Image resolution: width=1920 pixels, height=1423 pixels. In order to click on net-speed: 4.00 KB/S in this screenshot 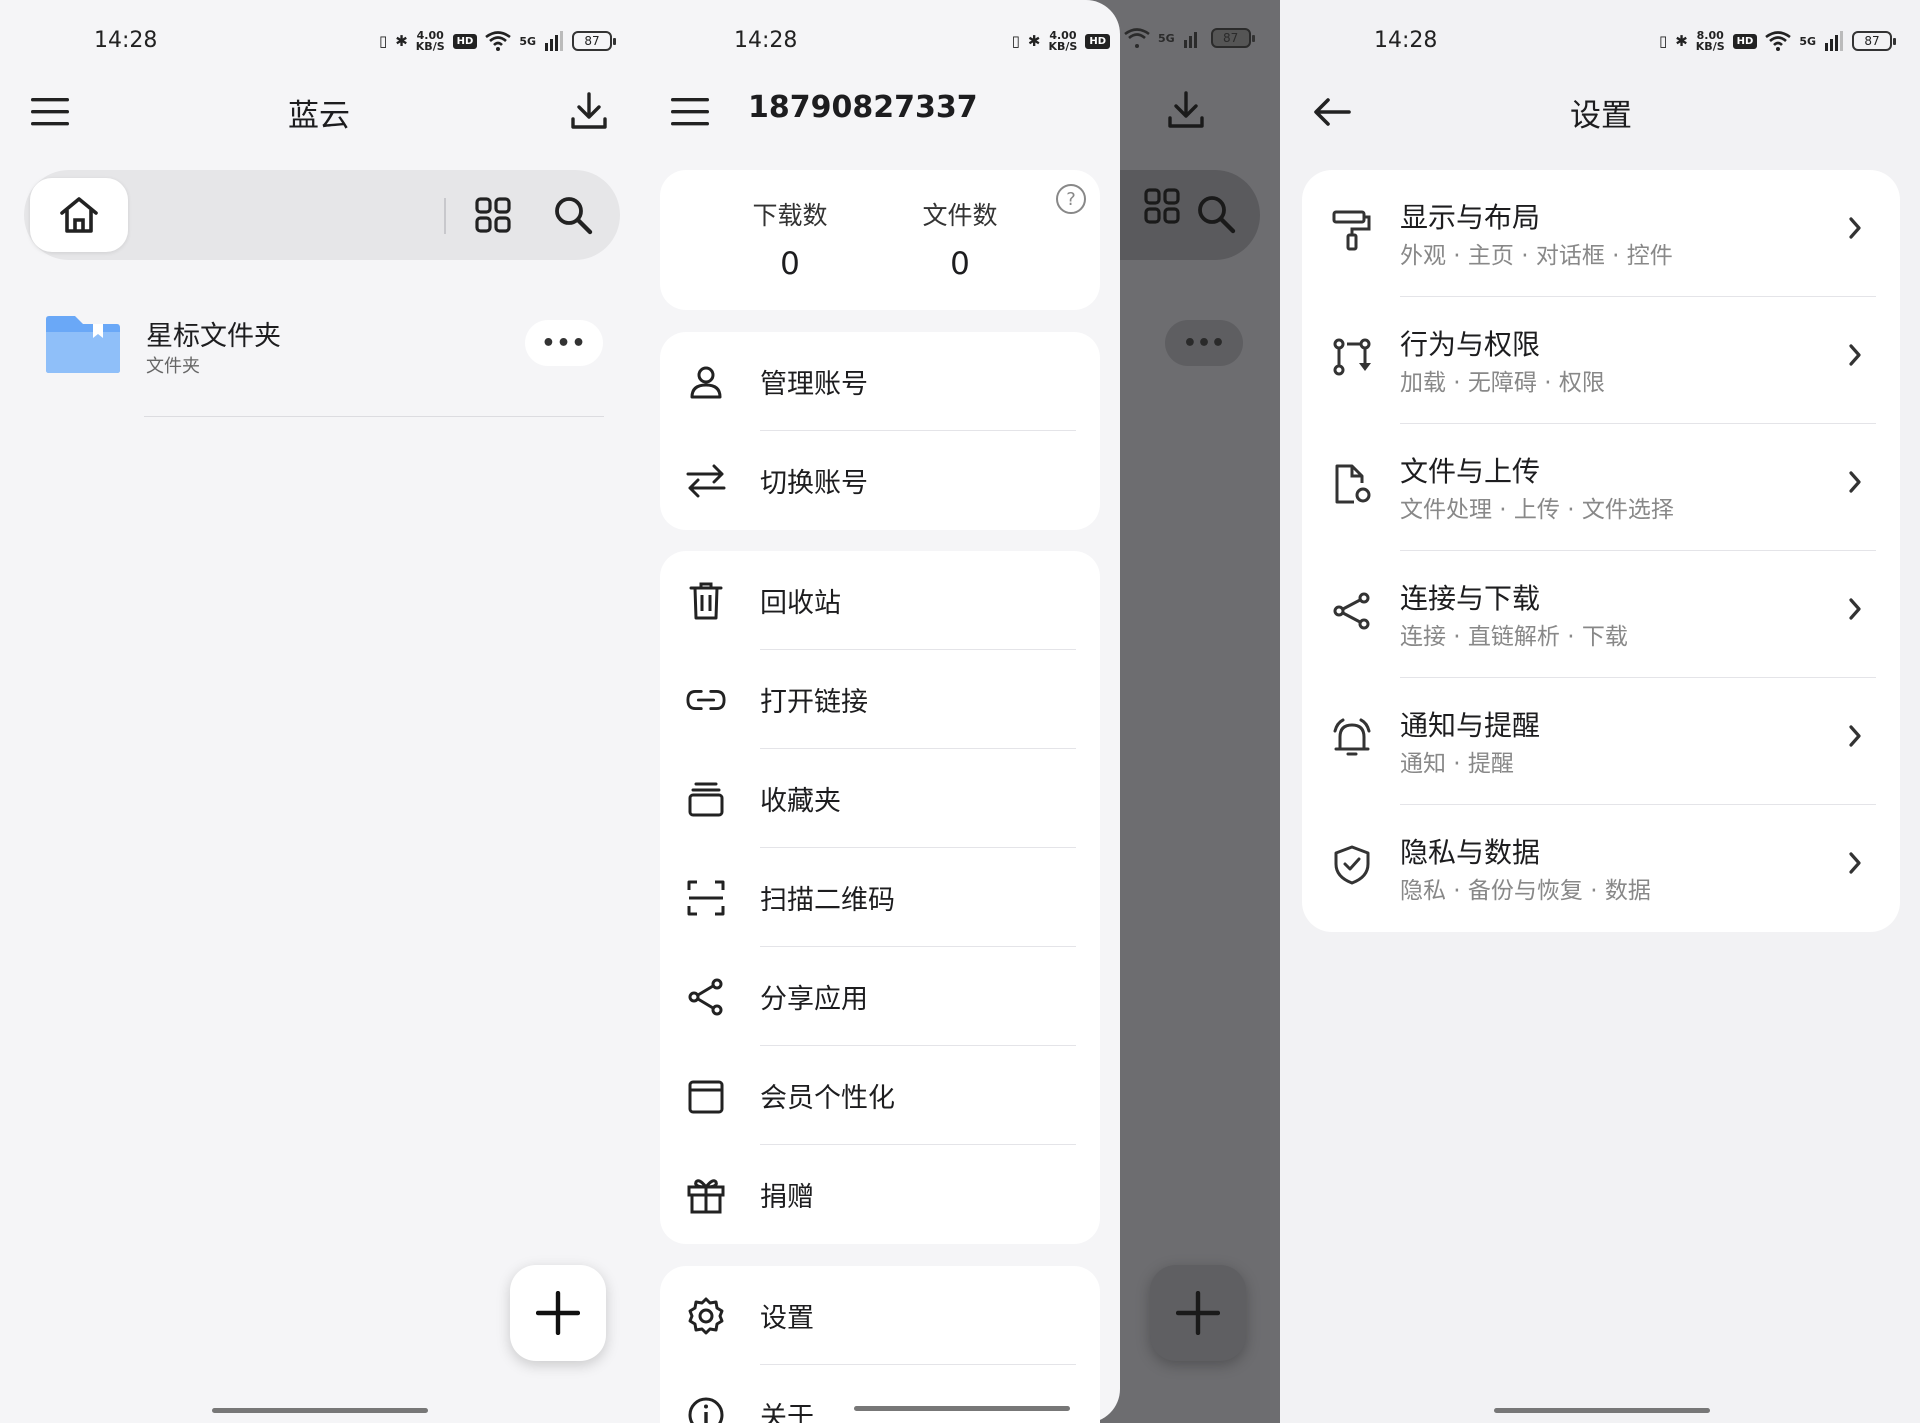, I will do `click(430, 41)`.